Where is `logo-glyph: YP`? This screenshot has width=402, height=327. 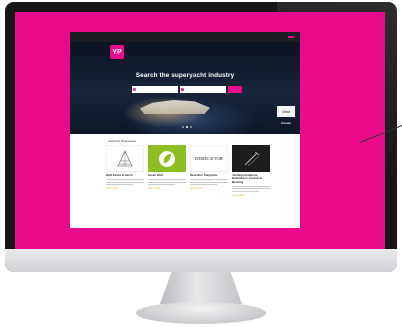 logo-glyph: YP is located at coordinates (117, 52).